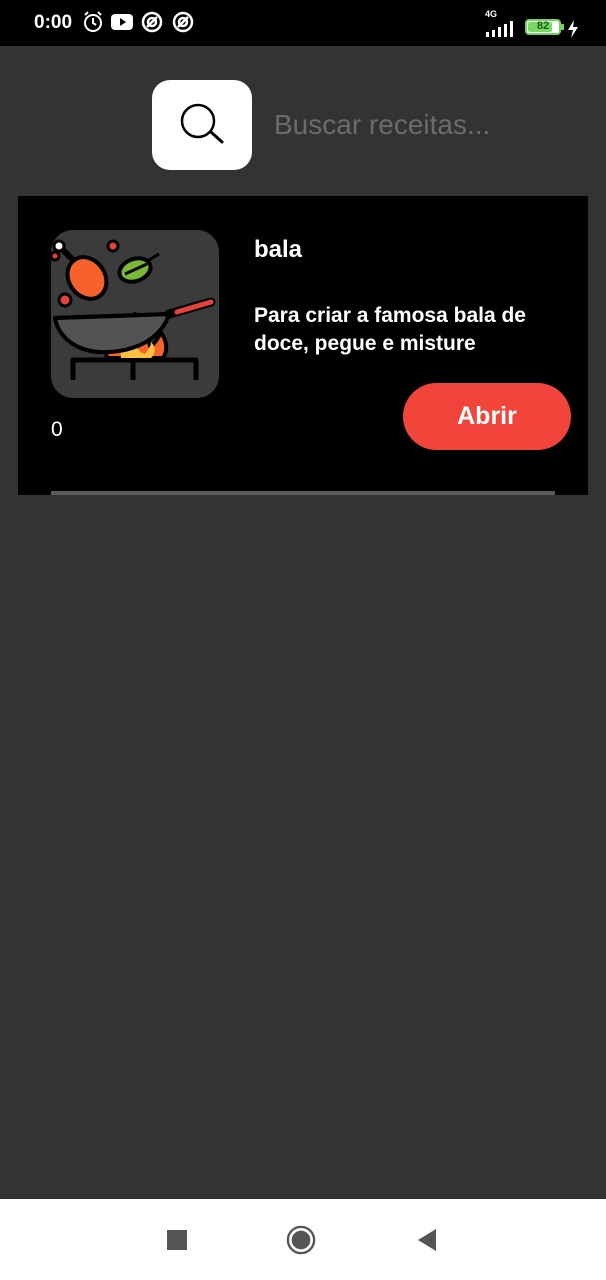 This screenshot has width=606, height=1280. What do you see at coordinates (93, 24) in the screenshot?
I see `alarm-icon` at bounding box center [93, 24].